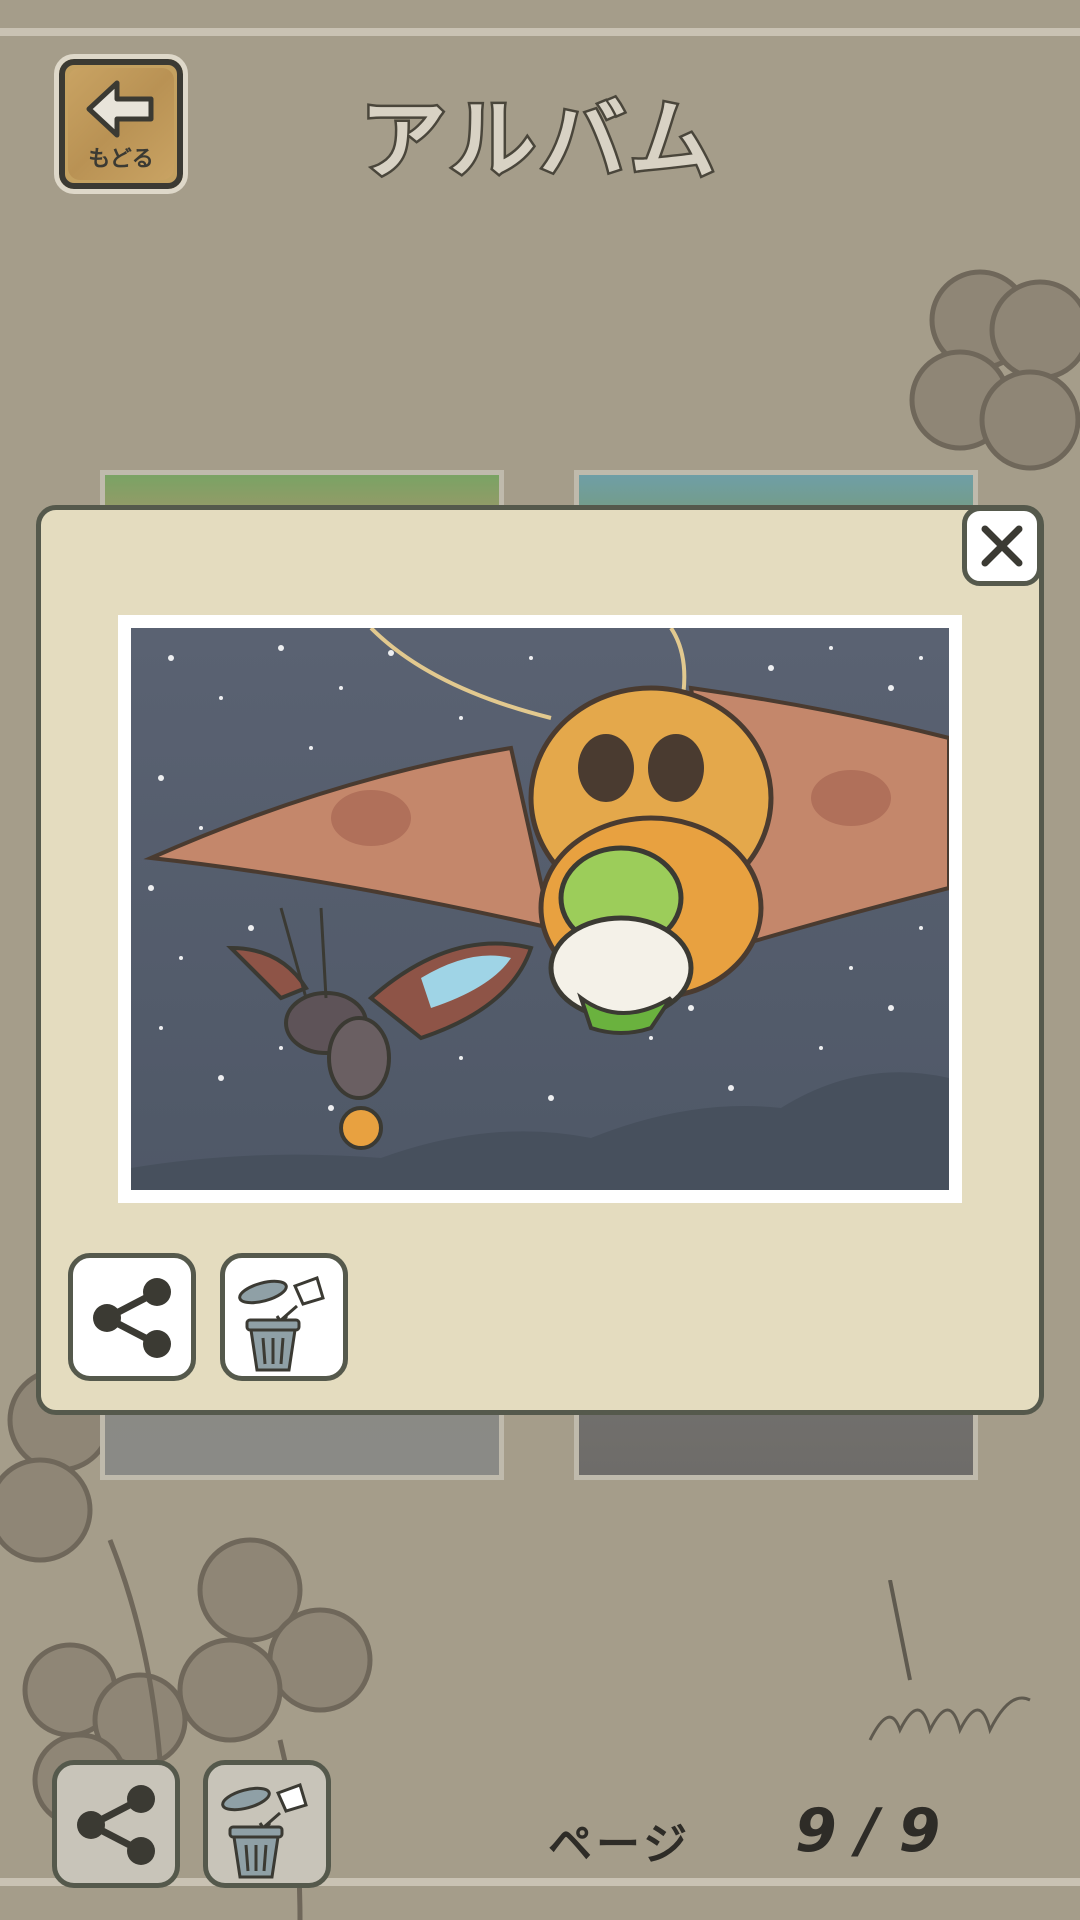 This screenshot has height=1920, width=1080. I want to click on page-counter: 9/9, so click(877, 1831).